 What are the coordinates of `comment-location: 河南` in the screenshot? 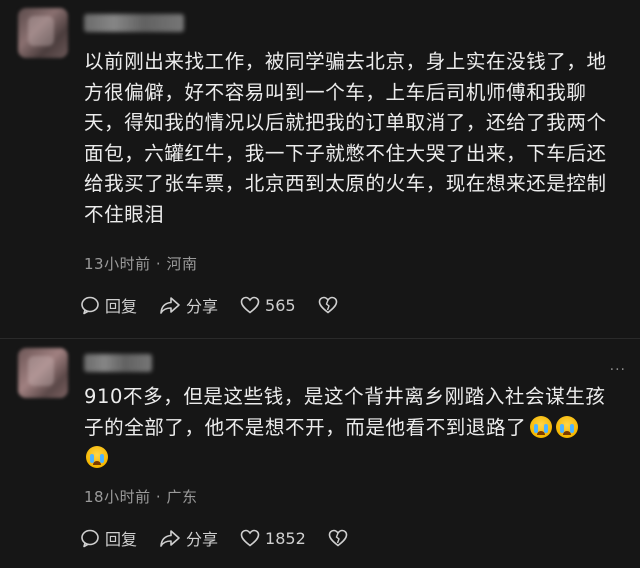 It's located at (182, 264).